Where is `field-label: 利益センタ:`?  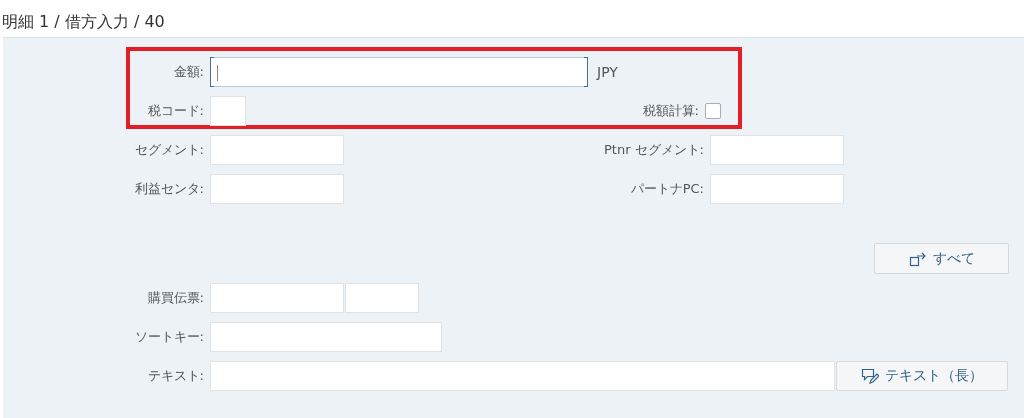
field-label: 利益センタ: is located at coordinates (169, 189).